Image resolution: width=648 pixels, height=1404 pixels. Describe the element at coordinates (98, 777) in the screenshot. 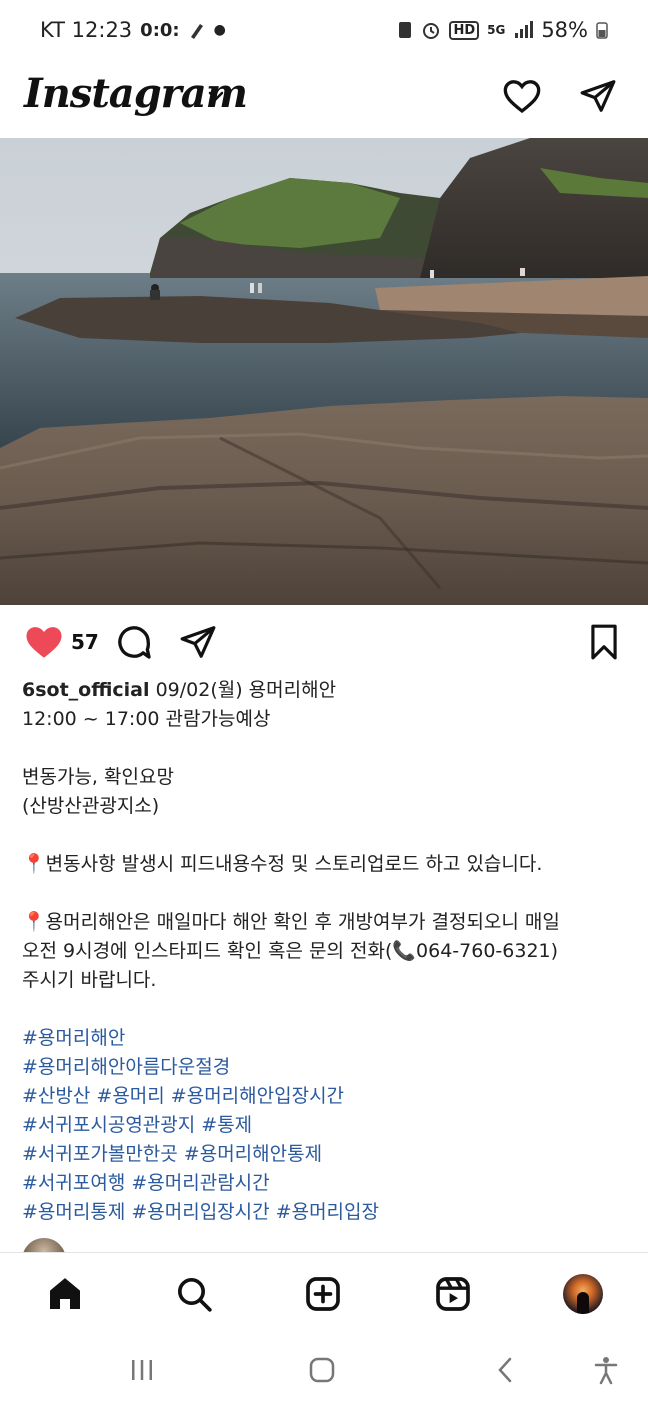

I see `caption-line: 변동가능, 확인요망` at that location.